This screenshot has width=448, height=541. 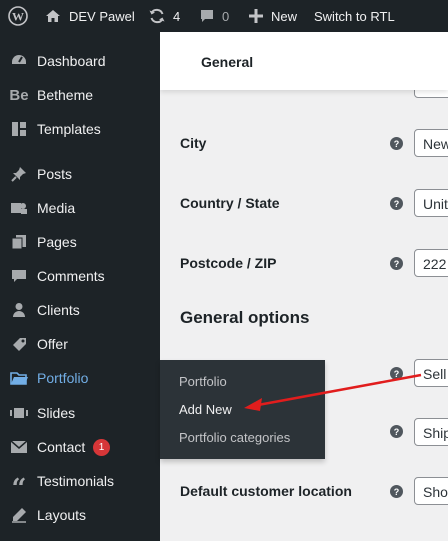 What do you see at coordinates (19, 95) in the screenshot?
I see `betheme-icon: Be` at bounding box center [19, 95].